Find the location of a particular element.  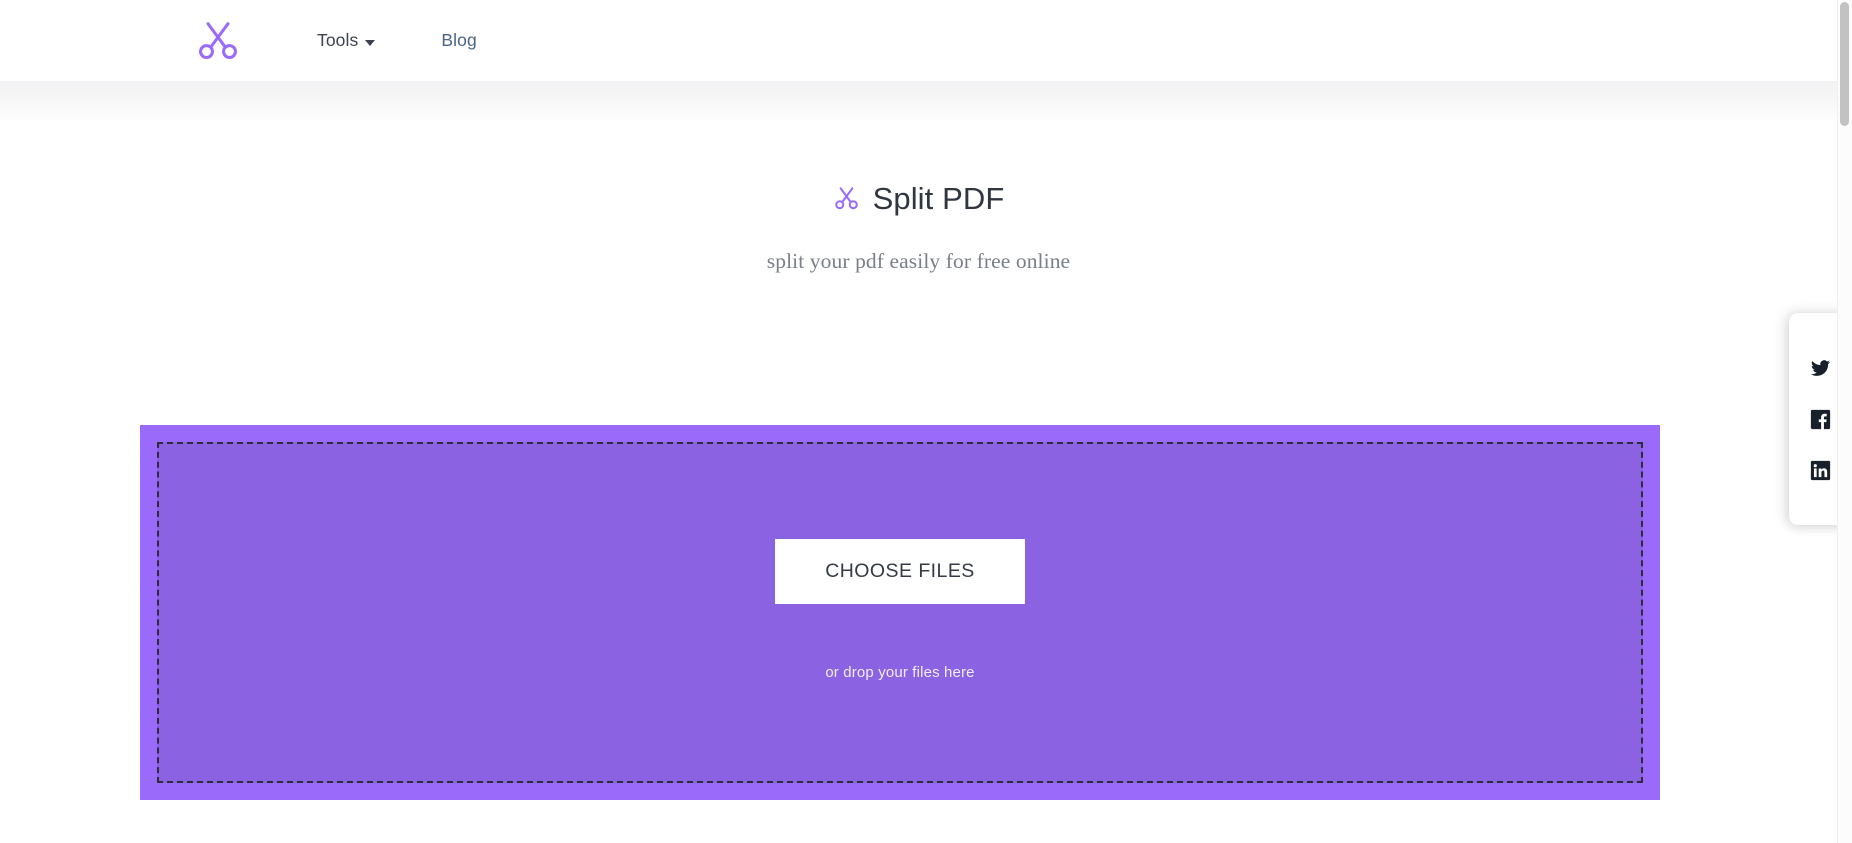

drop-files-hint: or drop your files here is located at coordinates (900, 672).